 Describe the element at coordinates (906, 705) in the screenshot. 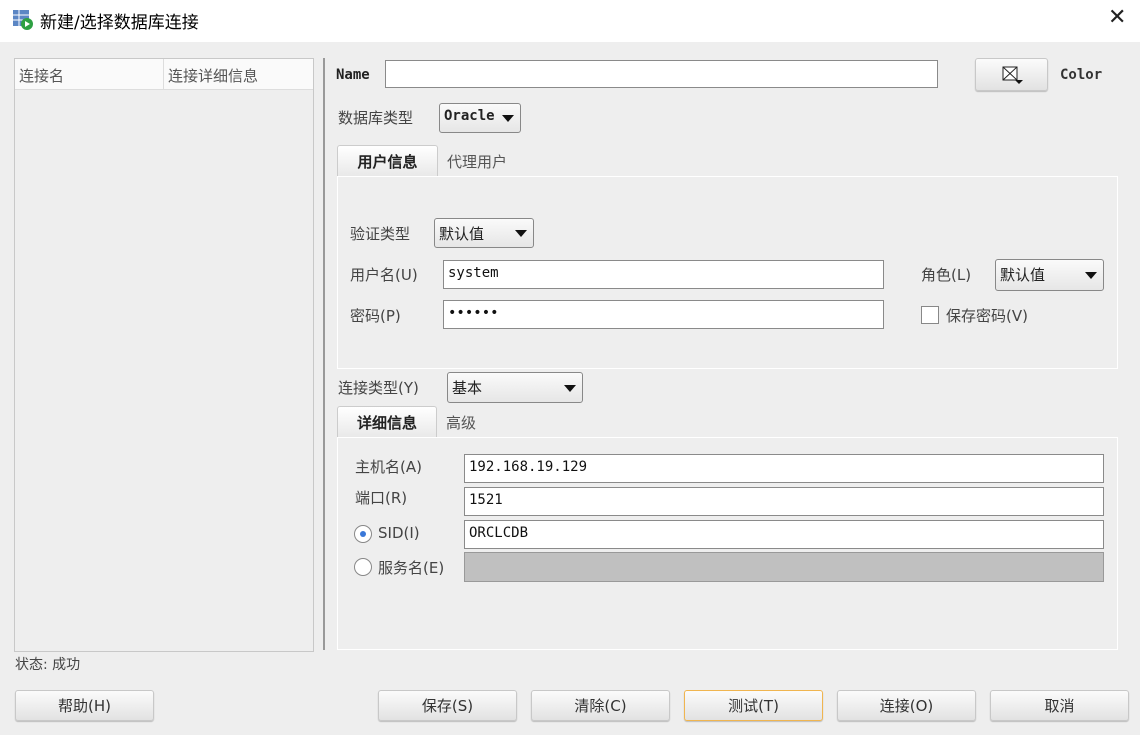

I see `connect-button: 连接(O)` at that location.